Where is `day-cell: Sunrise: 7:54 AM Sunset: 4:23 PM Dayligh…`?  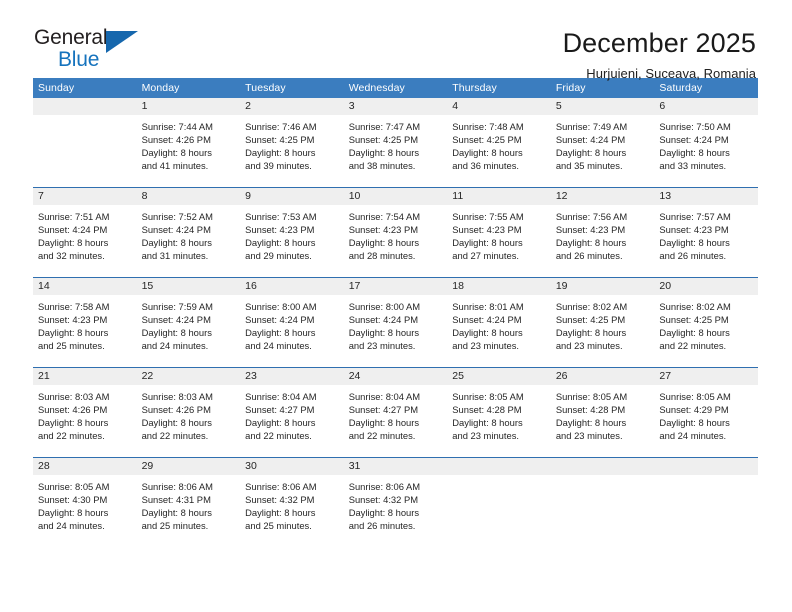 day-cell: Sunrise: 7:54 AM Sunset: 4:23 PM Dayligh… is located at coordinates (396, 241).